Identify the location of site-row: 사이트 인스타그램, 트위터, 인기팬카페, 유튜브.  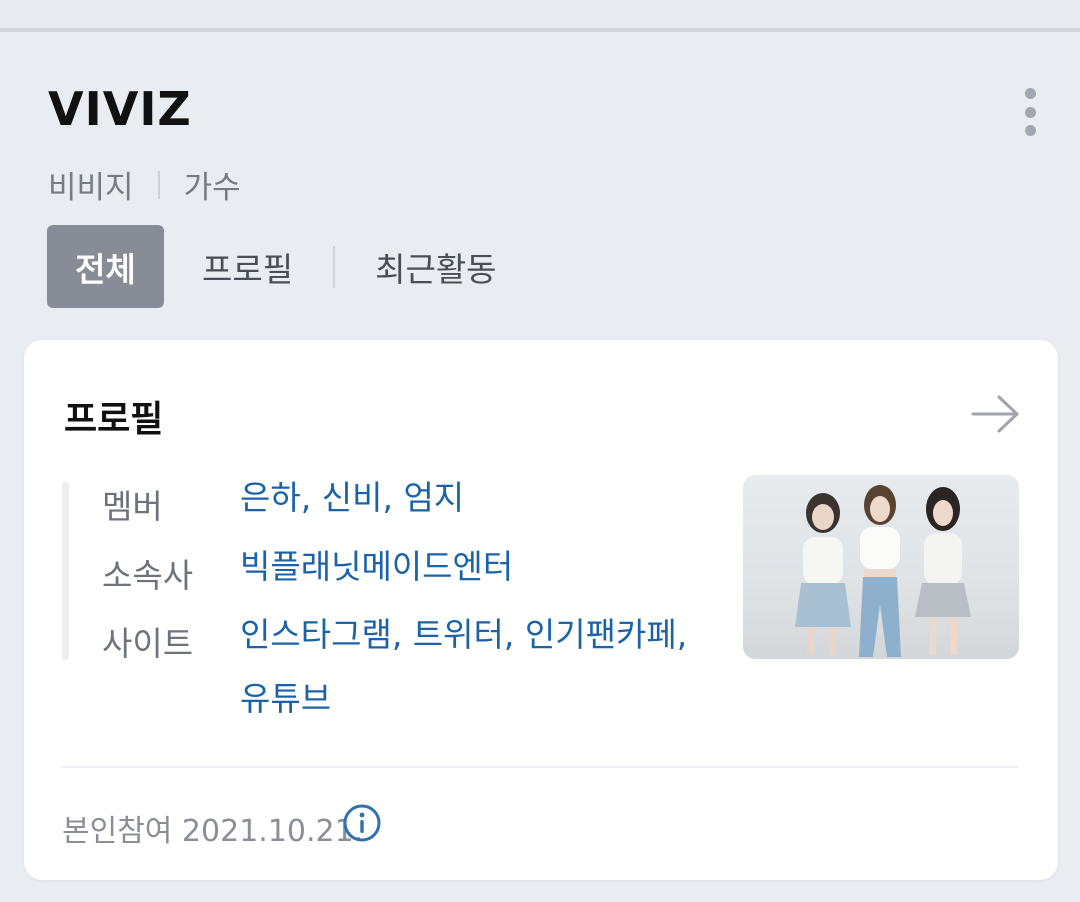
(401, 673).